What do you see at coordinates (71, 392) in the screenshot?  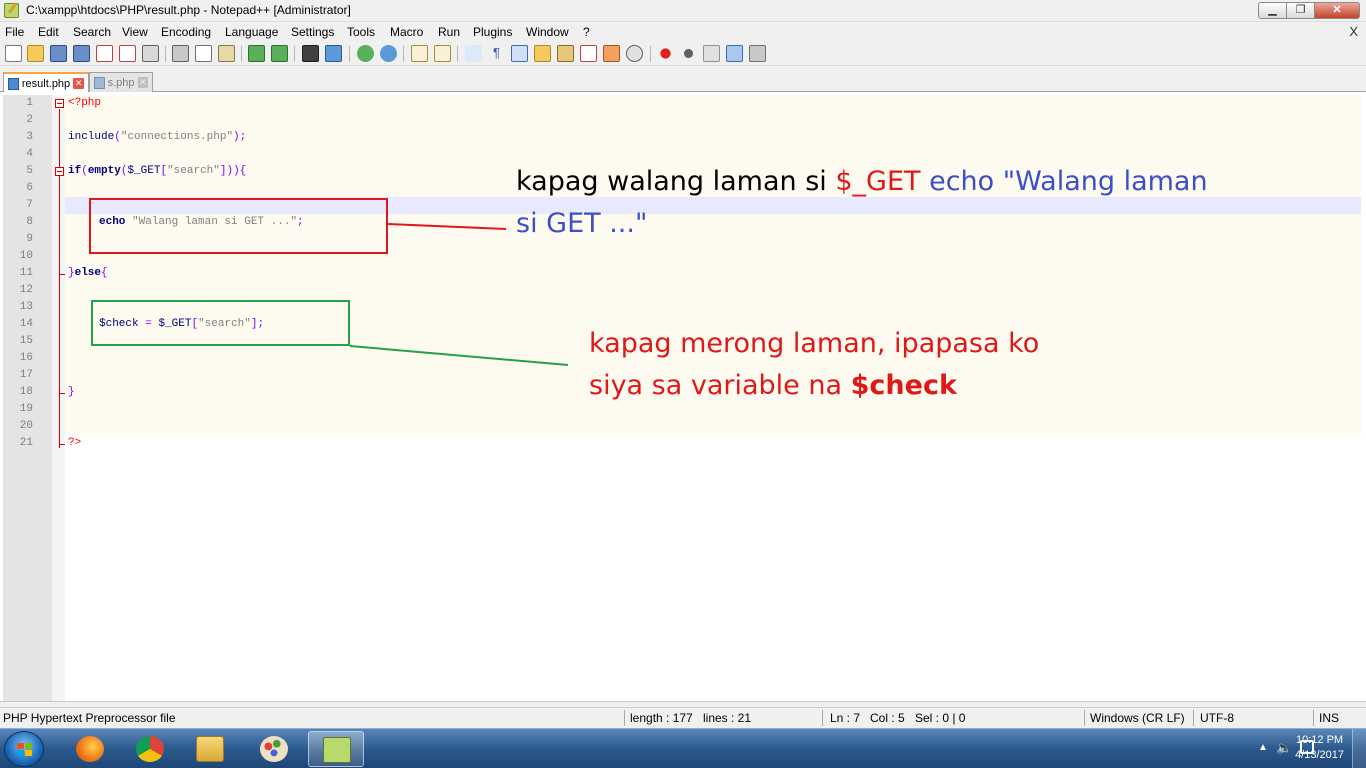 I see `code-line-18: }` at bounding box center [71, 392].